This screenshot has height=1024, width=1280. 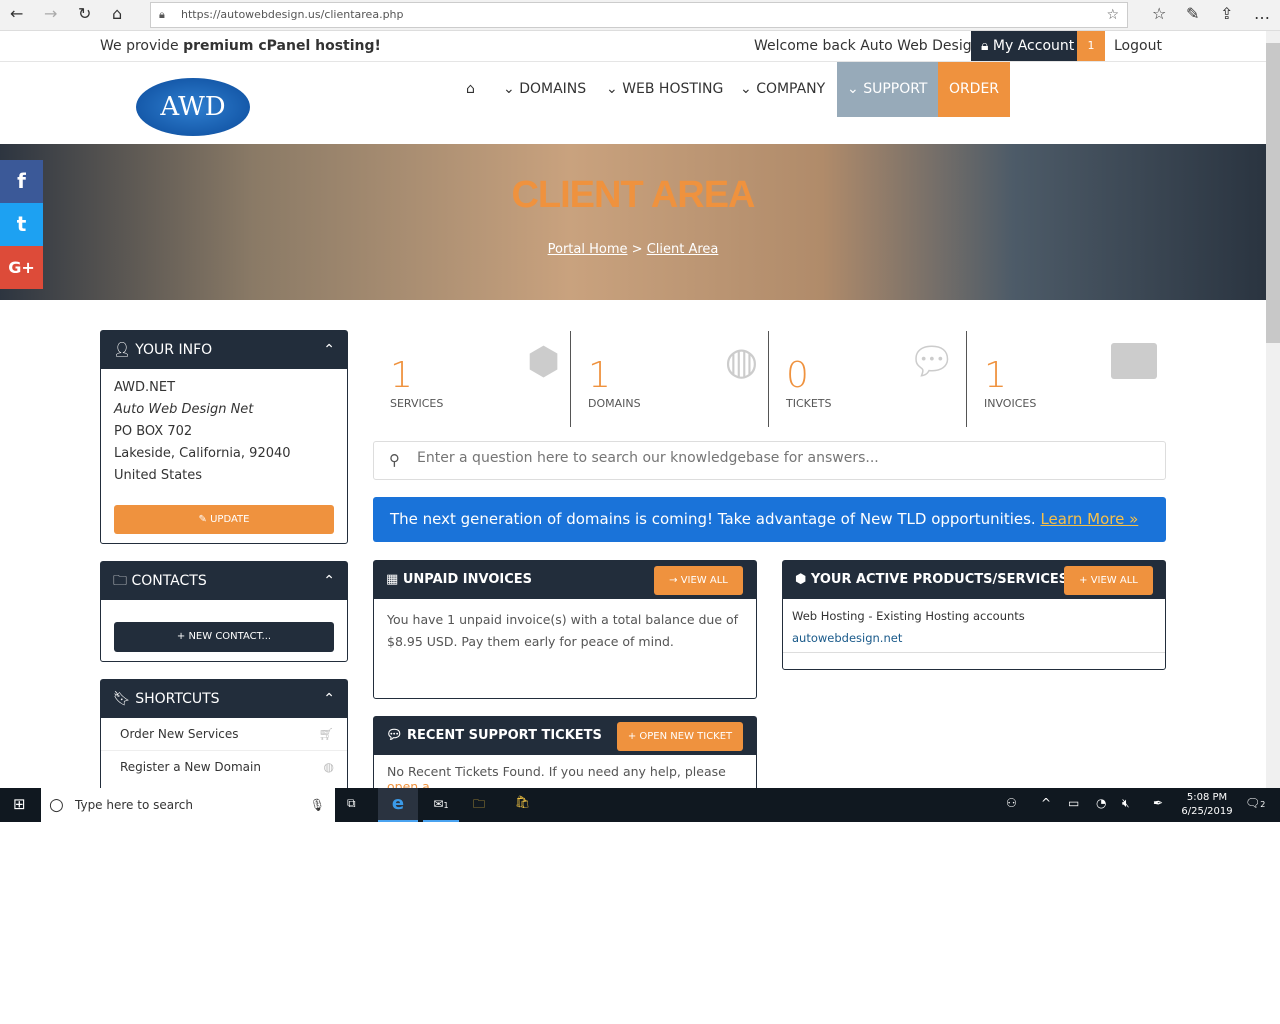 I want to click on knowledgebase-search: ⚲, so click(x=769, y=460).